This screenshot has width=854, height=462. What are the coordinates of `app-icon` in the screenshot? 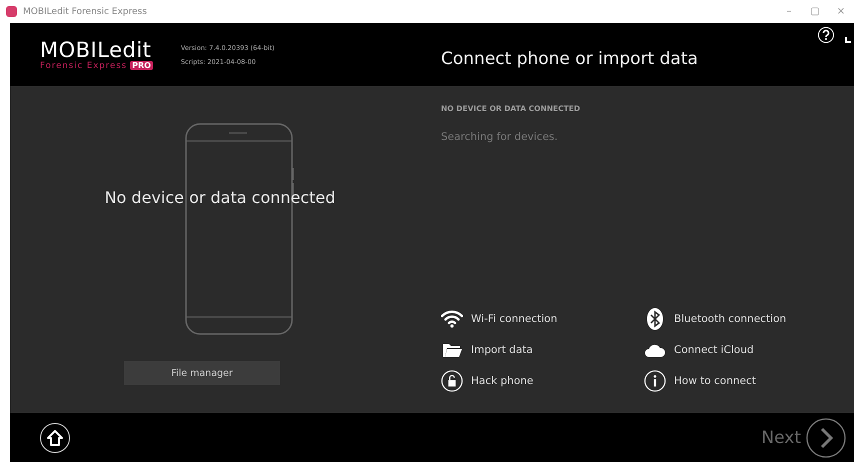 It's located at (11, 11).